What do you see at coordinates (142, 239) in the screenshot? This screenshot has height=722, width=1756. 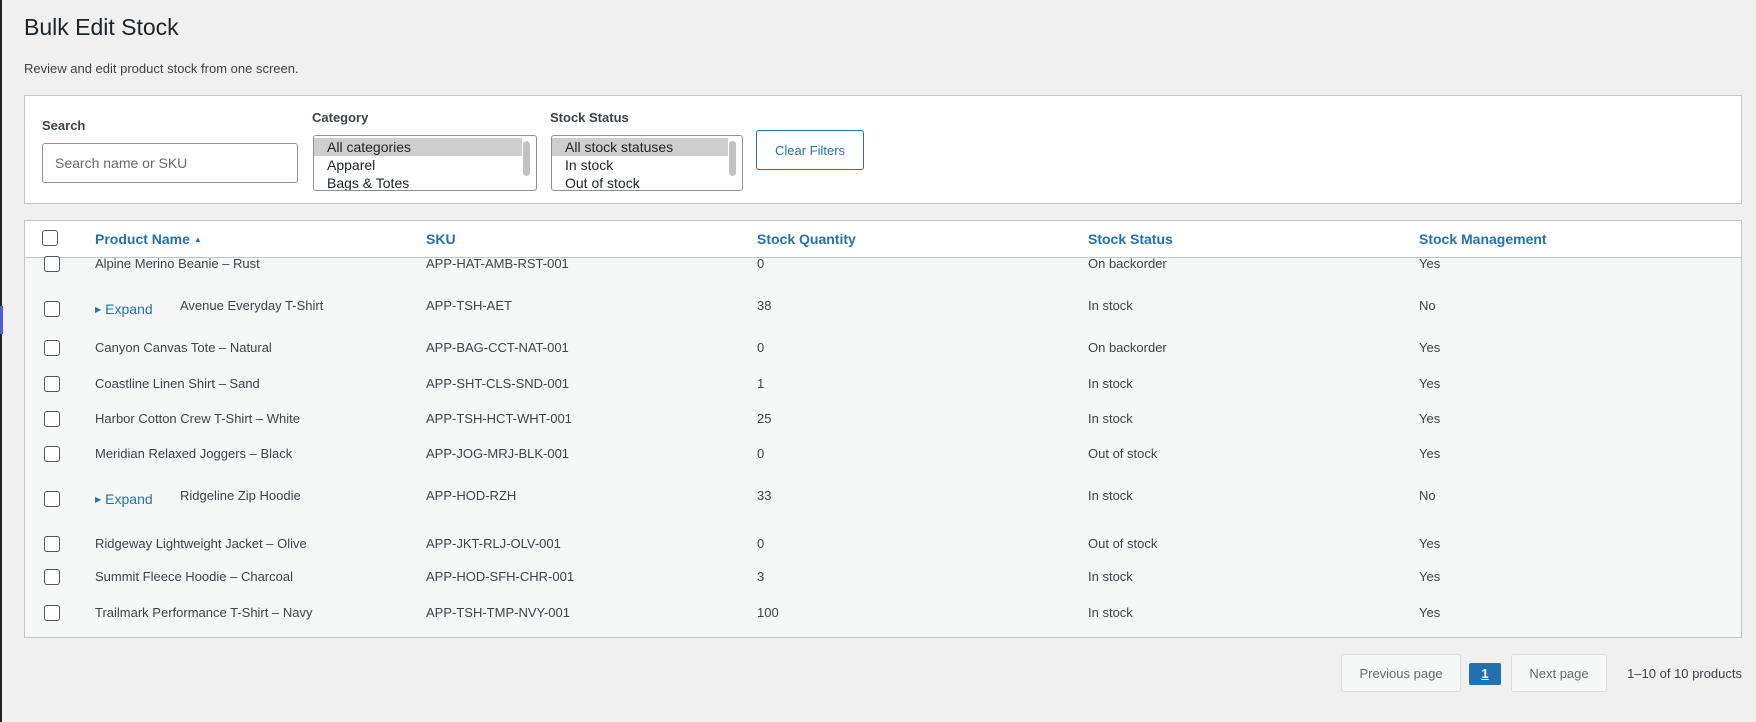 I see `column-product-name-label: Product Name` at bounding box center [142, 239].